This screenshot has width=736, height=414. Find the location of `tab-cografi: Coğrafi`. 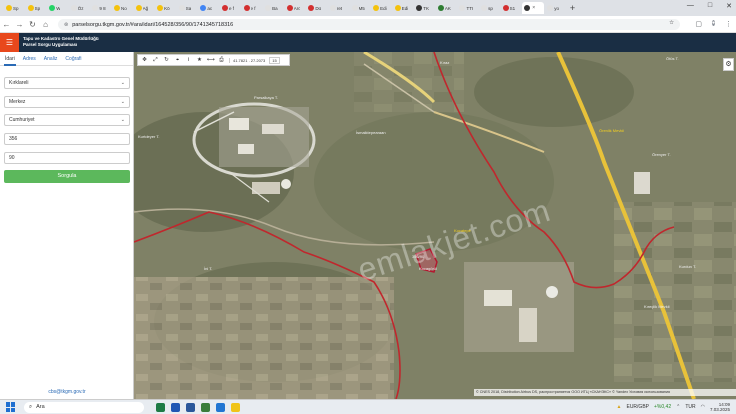

tab-cografi: Coğrafi is located at coordinates (73, 59).